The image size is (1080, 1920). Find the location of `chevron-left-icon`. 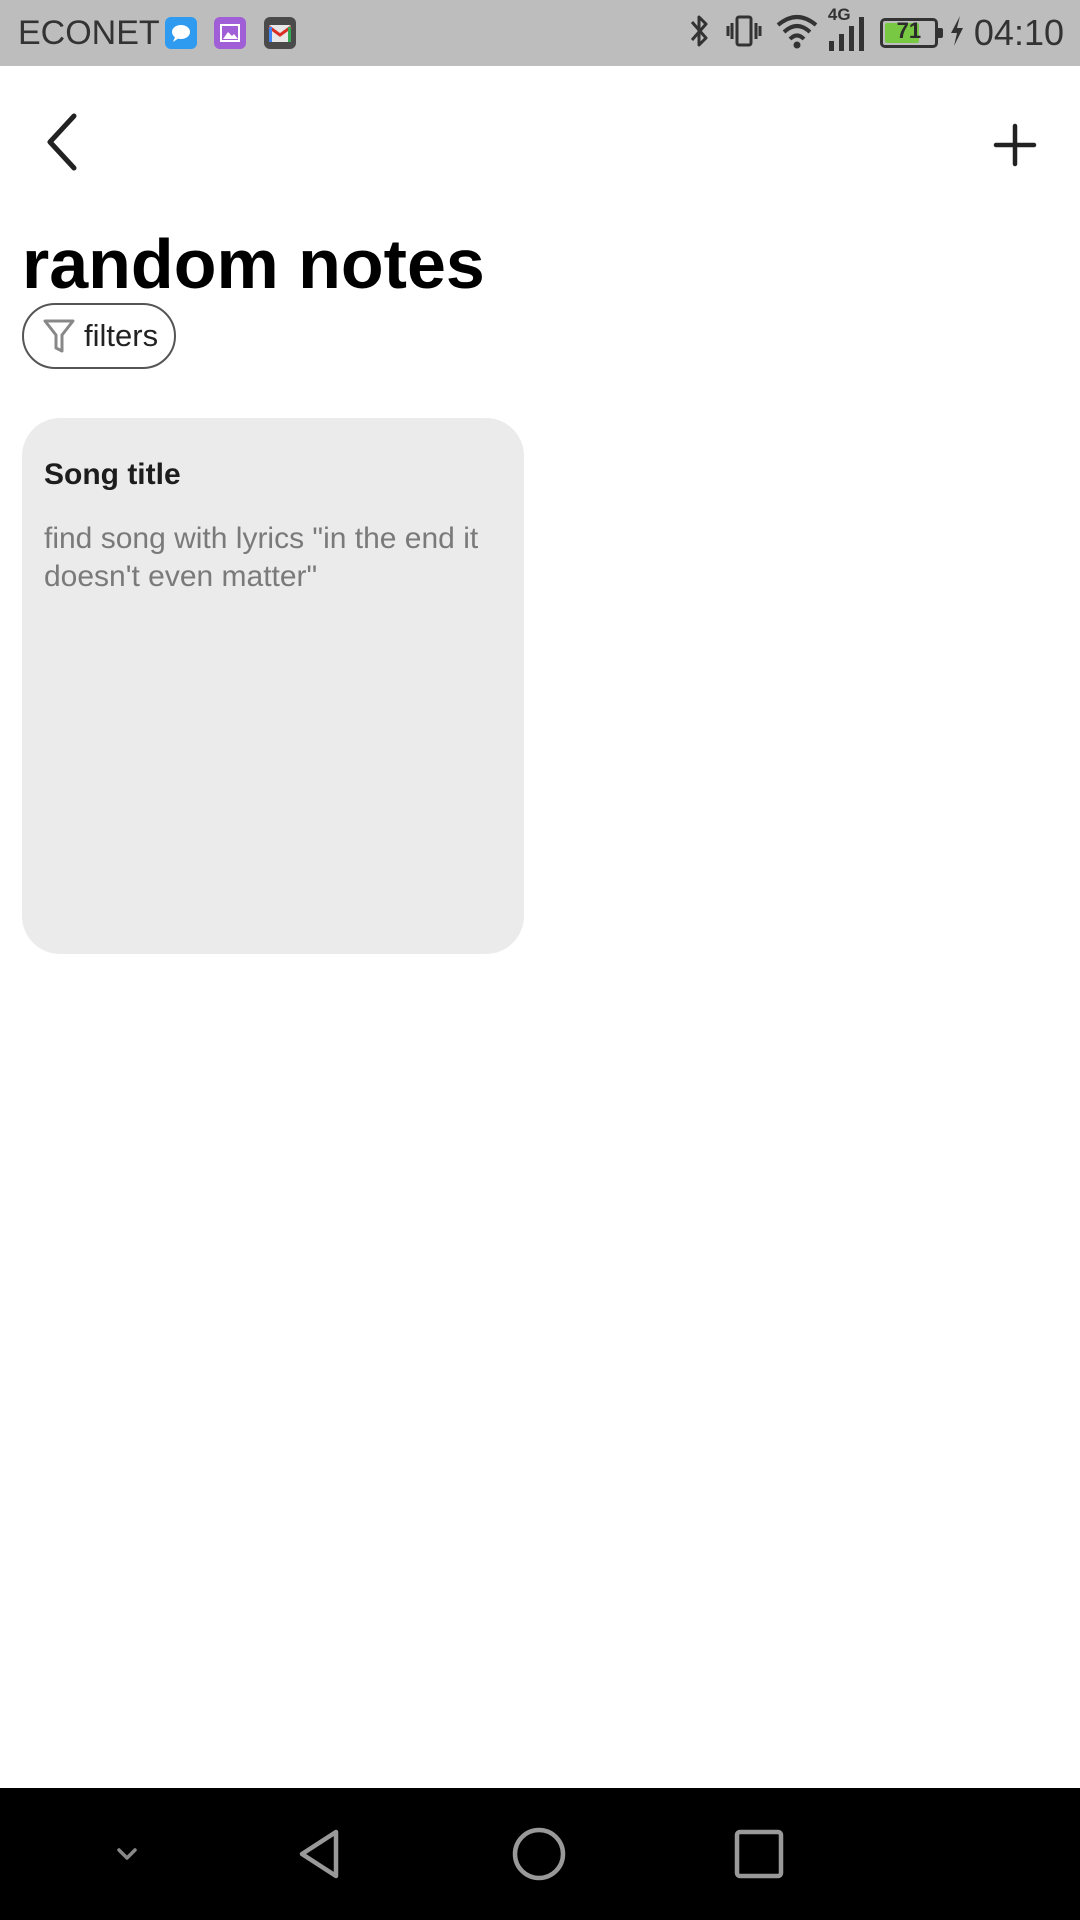

chevron-left-icon is located at coordinates (62, 142).